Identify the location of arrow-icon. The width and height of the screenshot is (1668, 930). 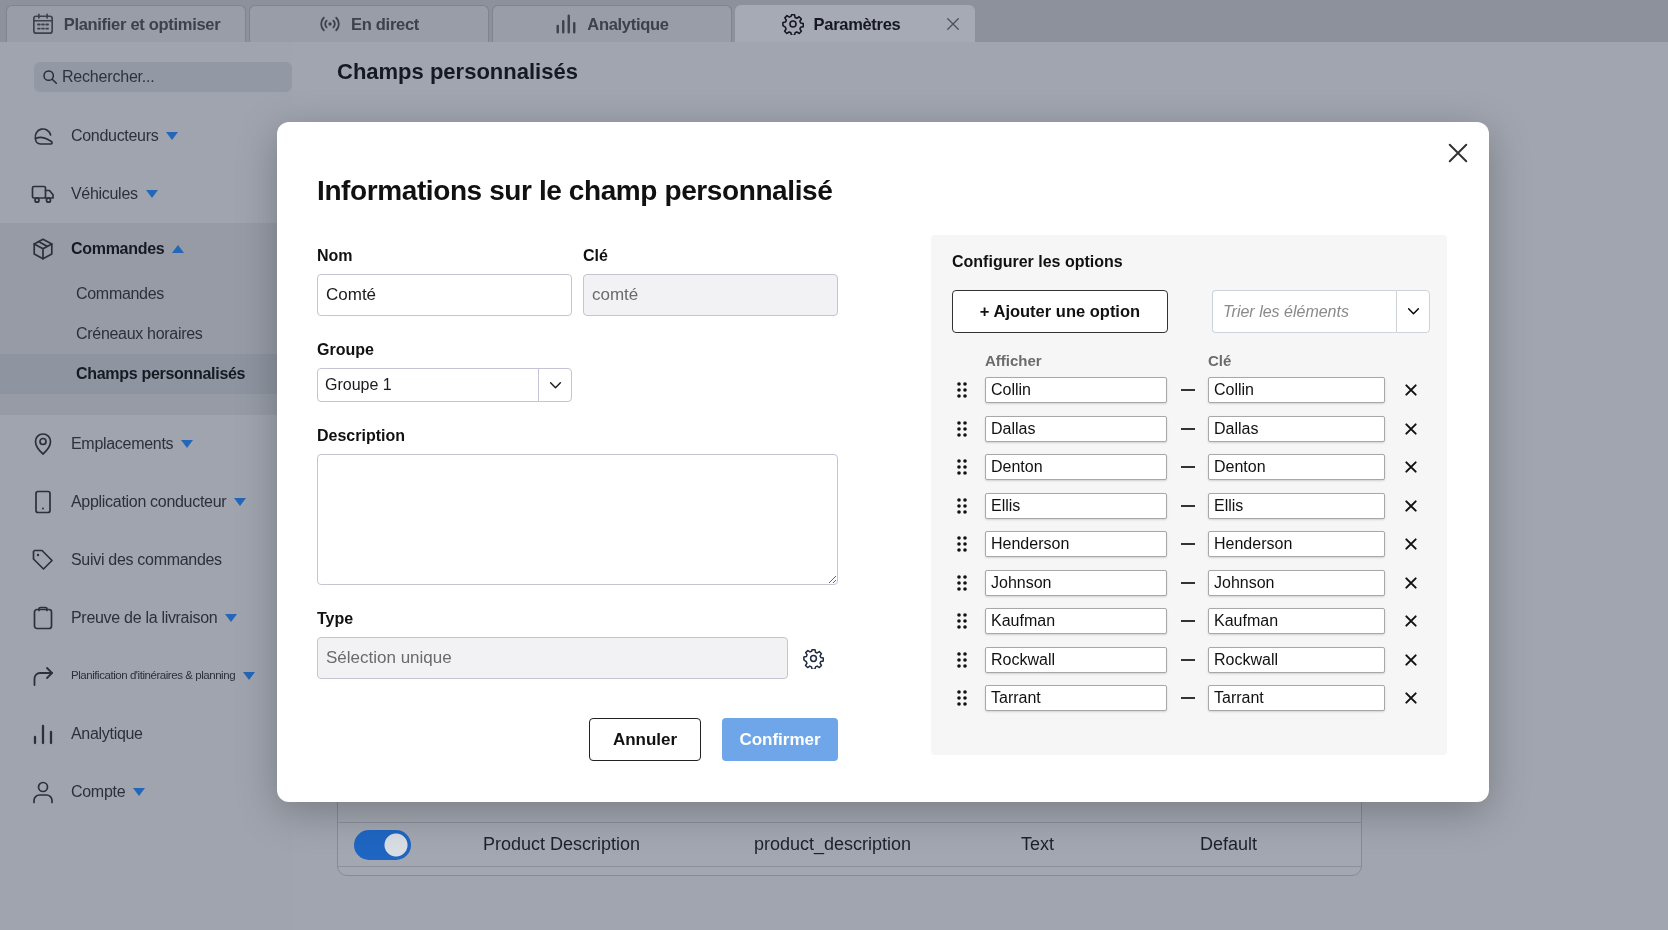
(43, 676).